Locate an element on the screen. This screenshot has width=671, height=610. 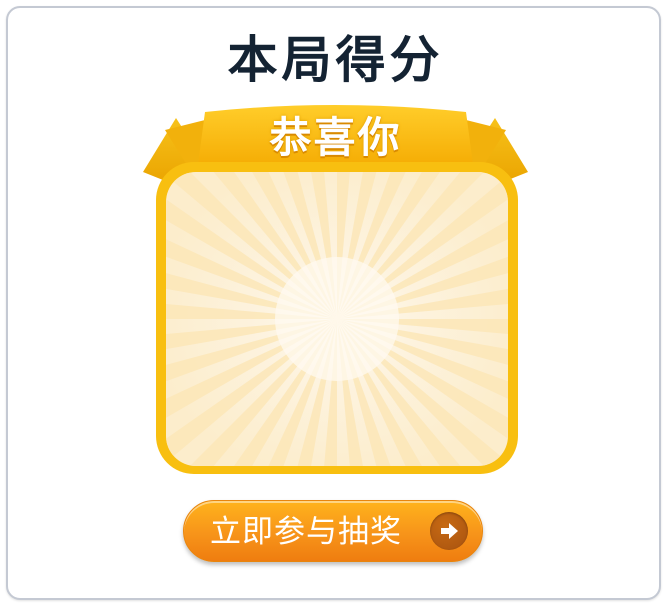
lottery-button-label: 立即参与抽奖 is located at coordinates (306, 532).